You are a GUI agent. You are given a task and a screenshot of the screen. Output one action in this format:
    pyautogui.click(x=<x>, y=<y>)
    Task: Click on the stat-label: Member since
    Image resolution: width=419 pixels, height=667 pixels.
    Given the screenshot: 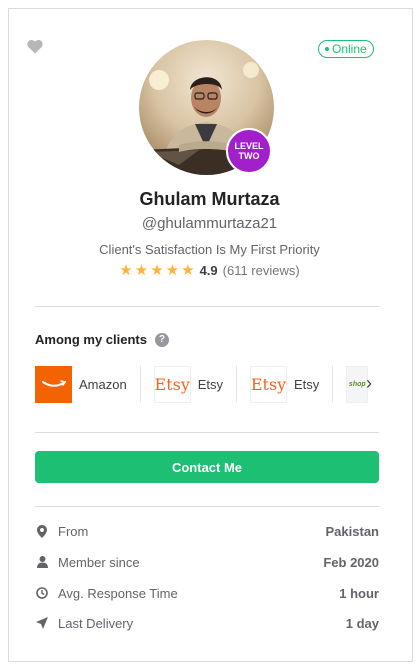 What is the action you would take?
    pyautogui.click(x=99, y=562)
    